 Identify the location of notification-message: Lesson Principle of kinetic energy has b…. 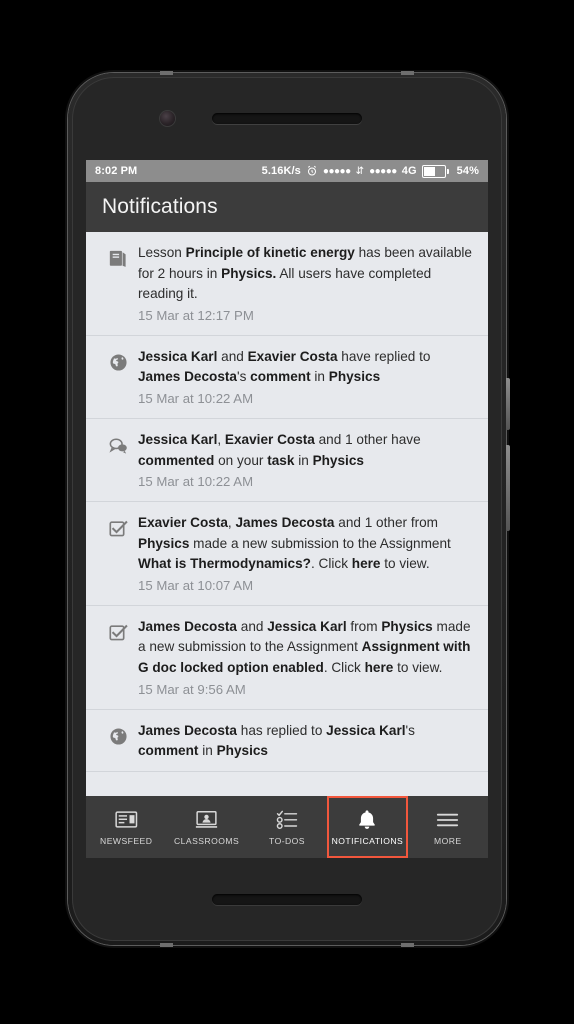
(305, 273).